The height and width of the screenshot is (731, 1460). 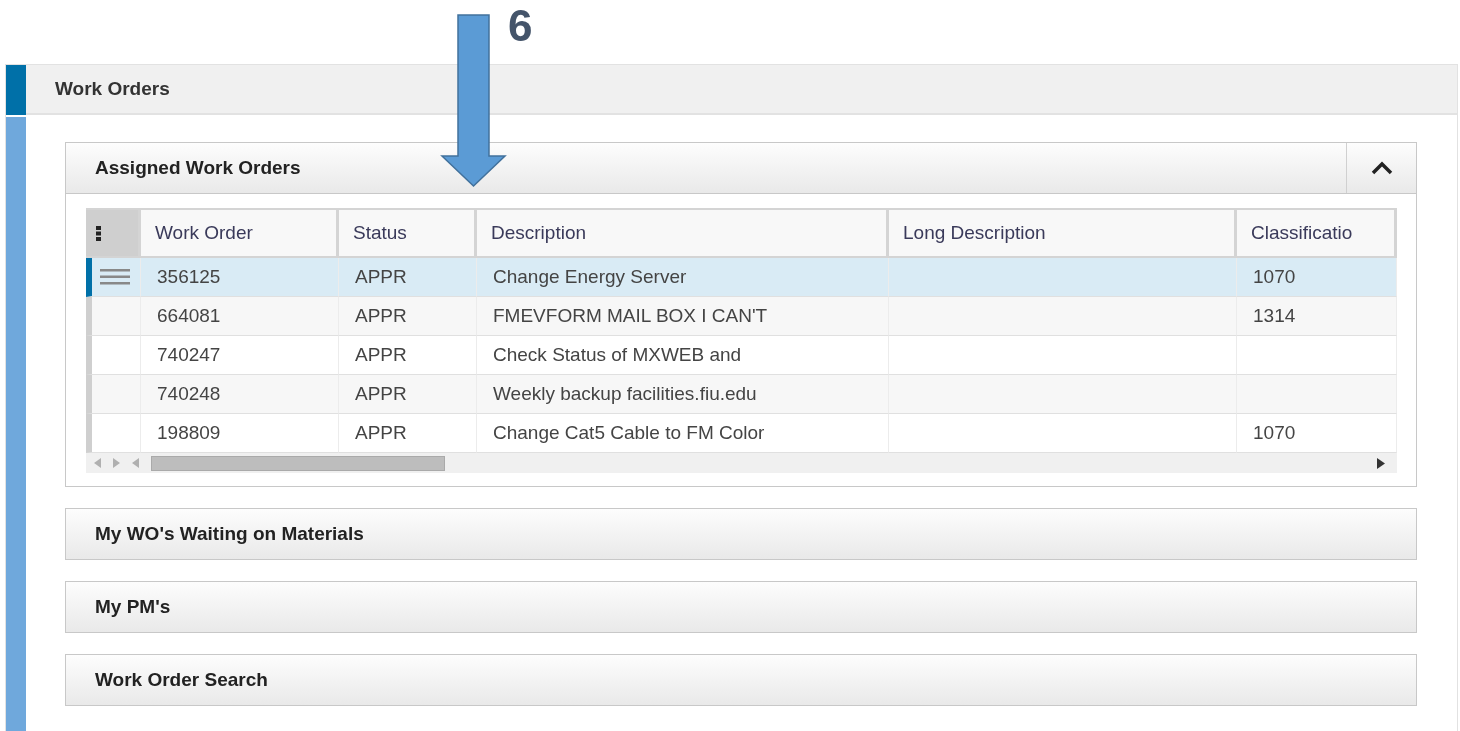 What do you see at coordinates (298, 463) in the screenshot?
I see `scrollbar-thumb` at bounding box center [298, 463].